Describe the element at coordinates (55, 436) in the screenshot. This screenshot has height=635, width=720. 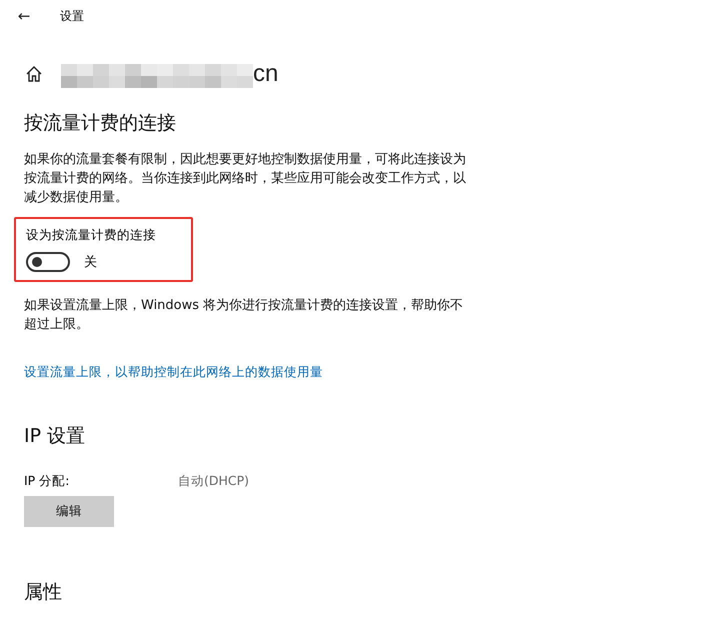
I see `section-heading: IP 设置` at that location.